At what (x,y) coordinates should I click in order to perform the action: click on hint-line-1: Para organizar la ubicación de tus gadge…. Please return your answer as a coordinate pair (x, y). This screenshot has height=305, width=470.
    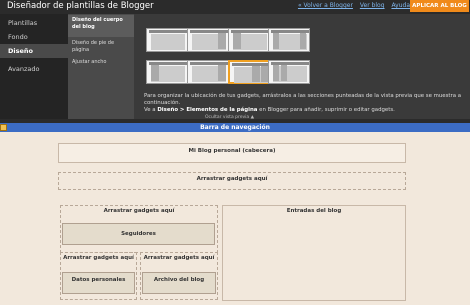
    Looking at the image, I should click on (303, 99).